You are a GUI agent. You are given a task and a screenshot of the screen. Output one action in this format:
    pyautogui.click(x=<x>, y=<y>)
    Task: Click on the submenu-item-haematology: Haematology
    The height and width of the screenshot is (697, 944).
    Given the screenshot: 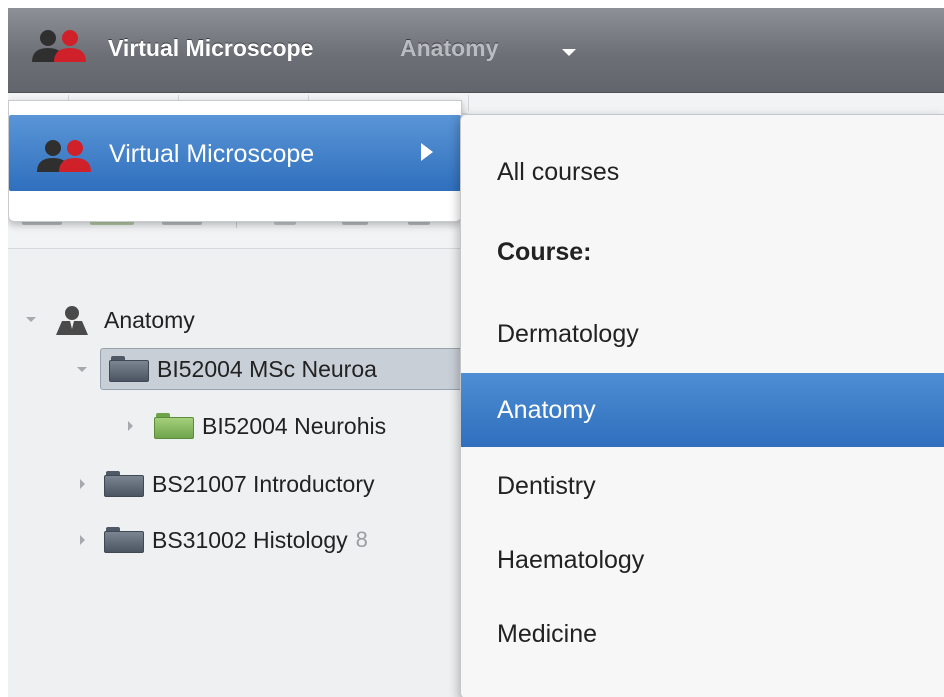 What is the action you would take?
    pyautogui.click(x=702, y=560)
    